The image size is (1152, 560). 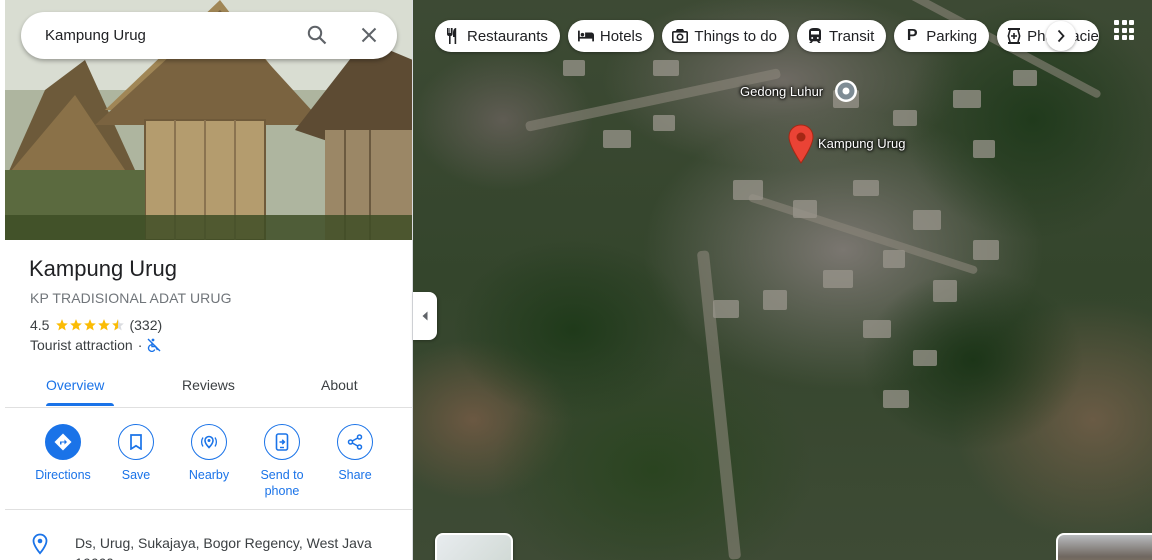 I want to click on caret-left-icon, so click(x=425, y=316).